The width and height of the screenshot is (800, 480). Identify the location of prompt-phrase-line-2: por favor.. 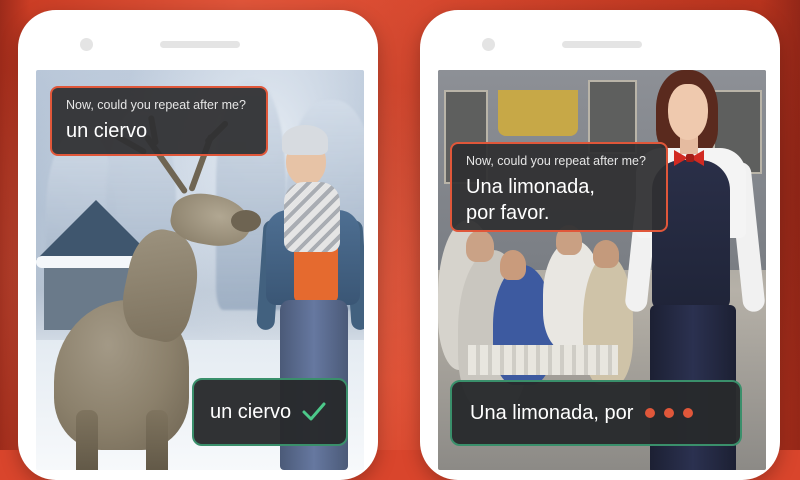
(508, 213).